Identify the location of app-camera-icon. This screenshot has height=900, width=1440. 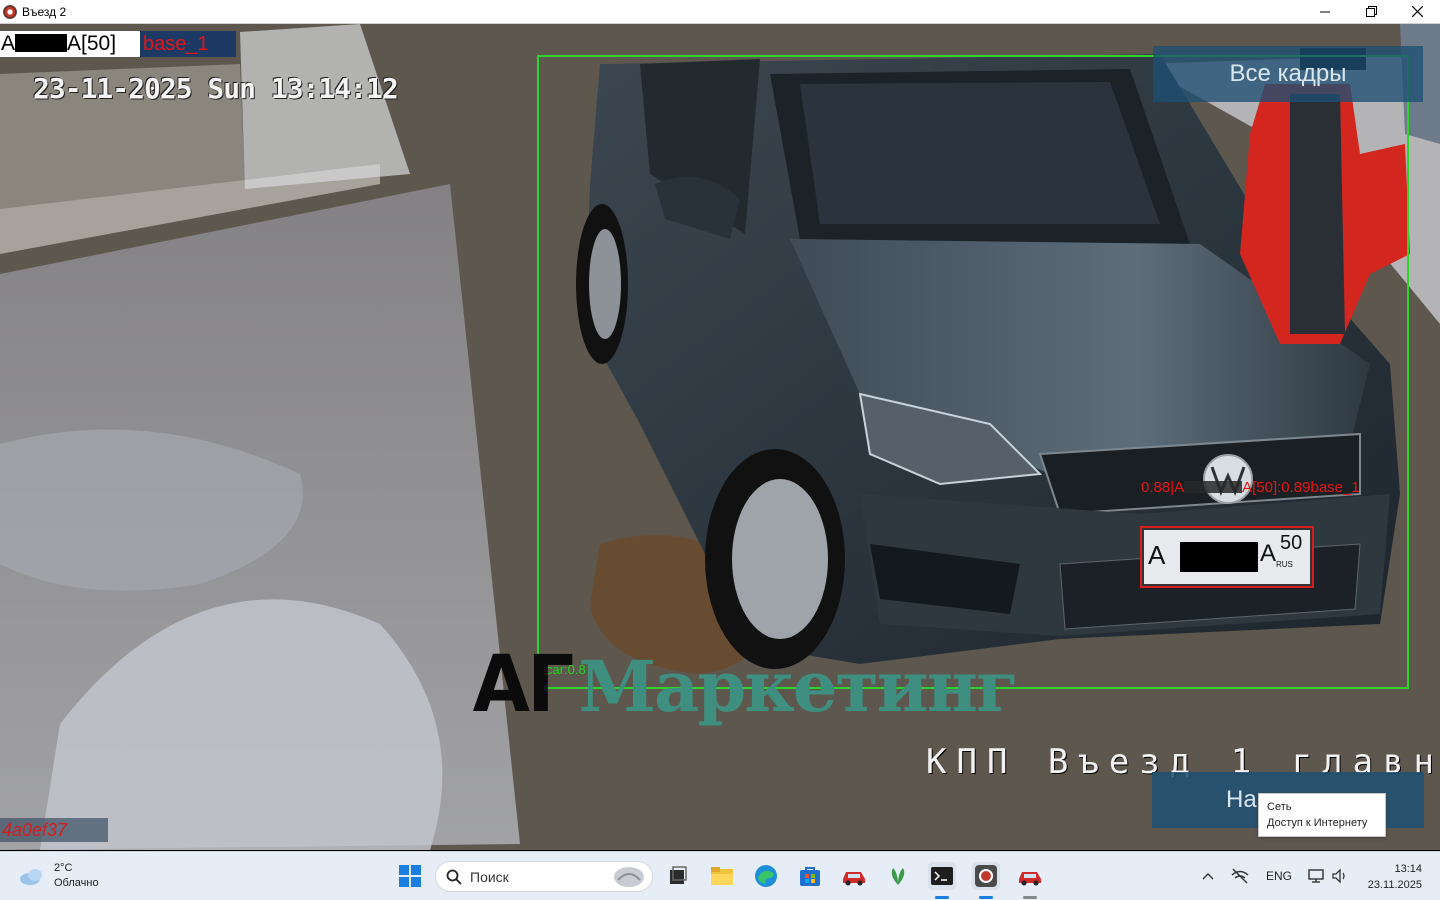
(10, 11).